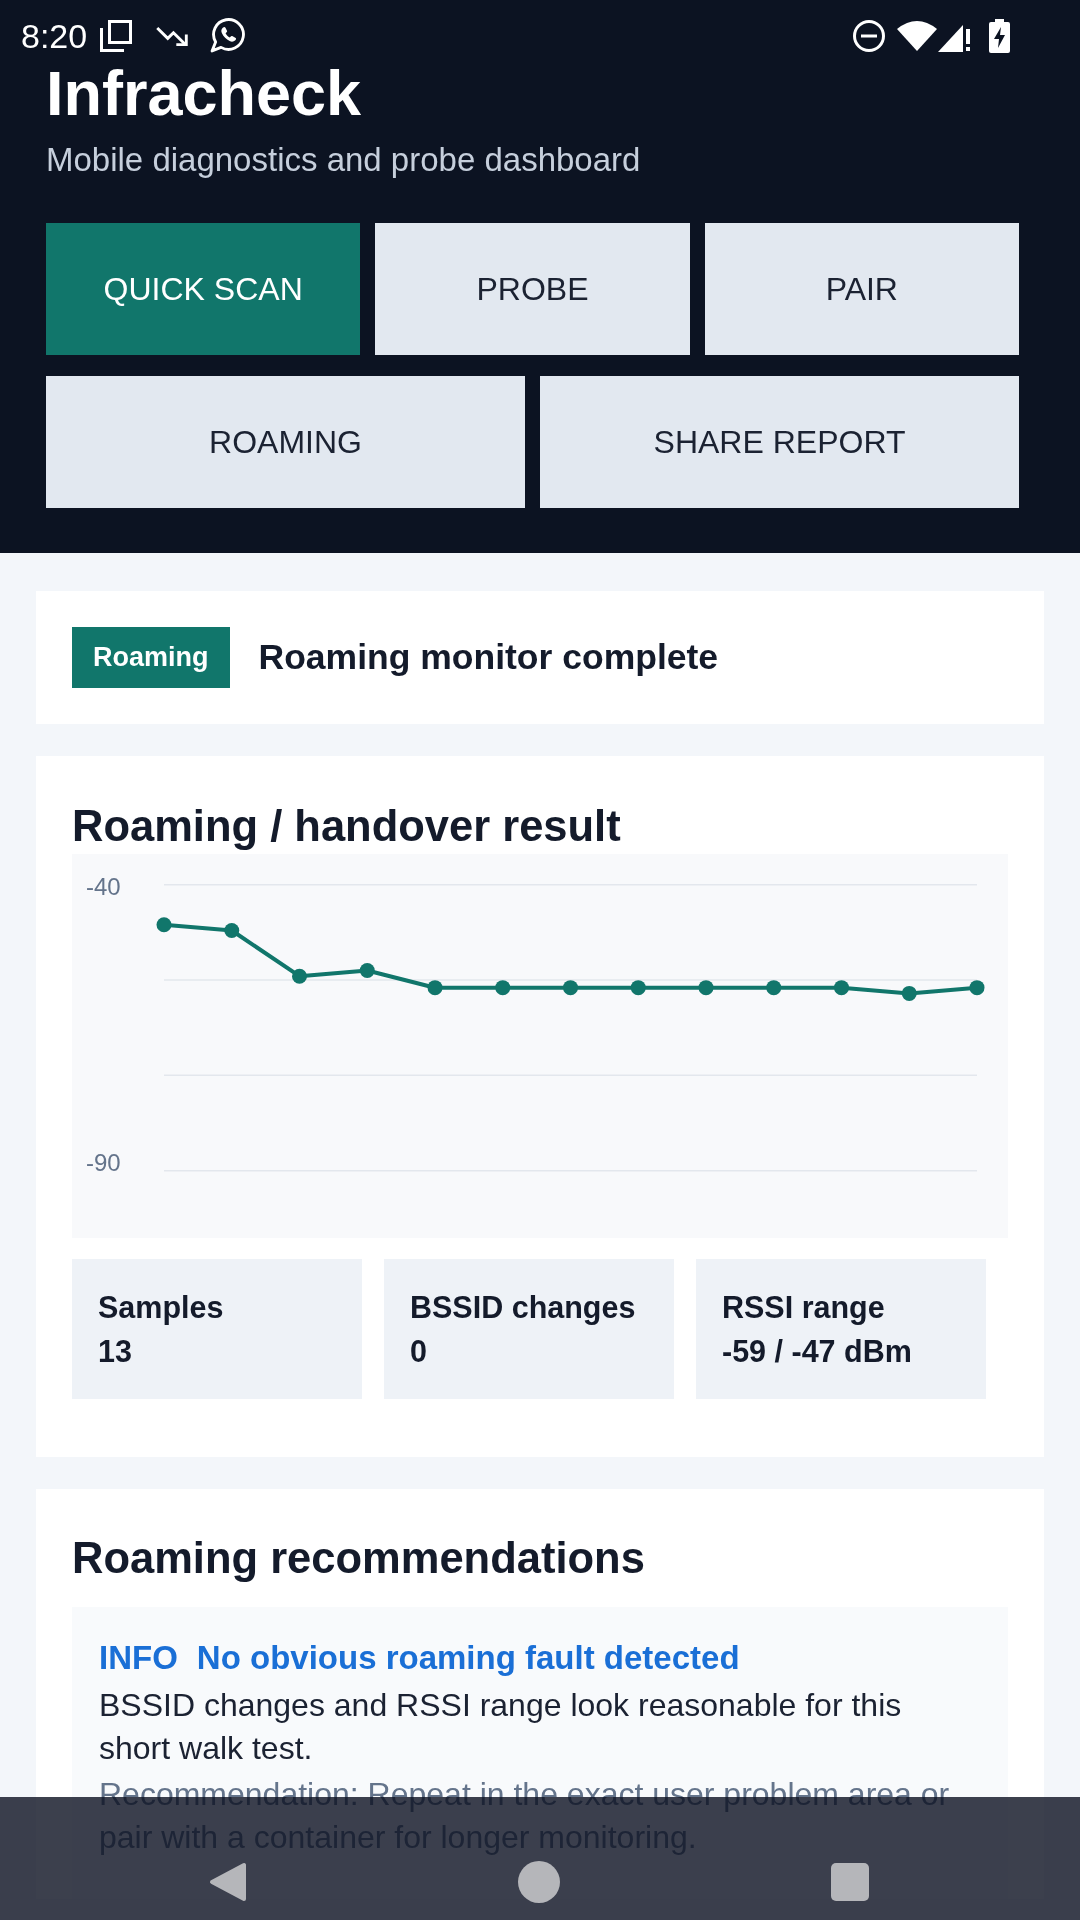 The image size is (1080, 1920). I want to click on action-button: ROAMING, so click(285, 442).